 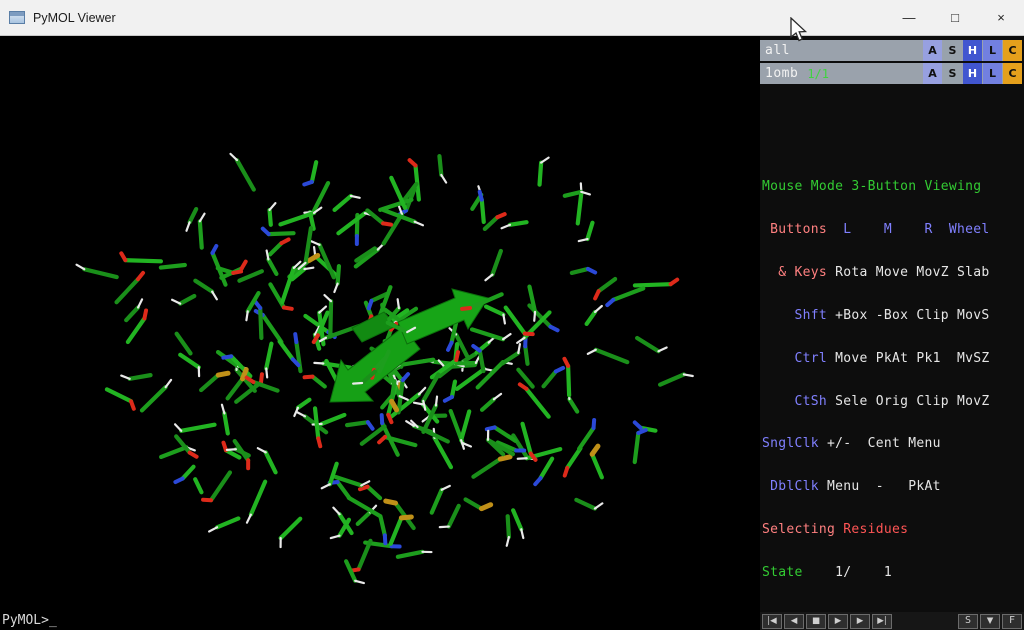 I want to click on shift-actions: +Box -Box Clip MovS, so click(x=908, y=315).